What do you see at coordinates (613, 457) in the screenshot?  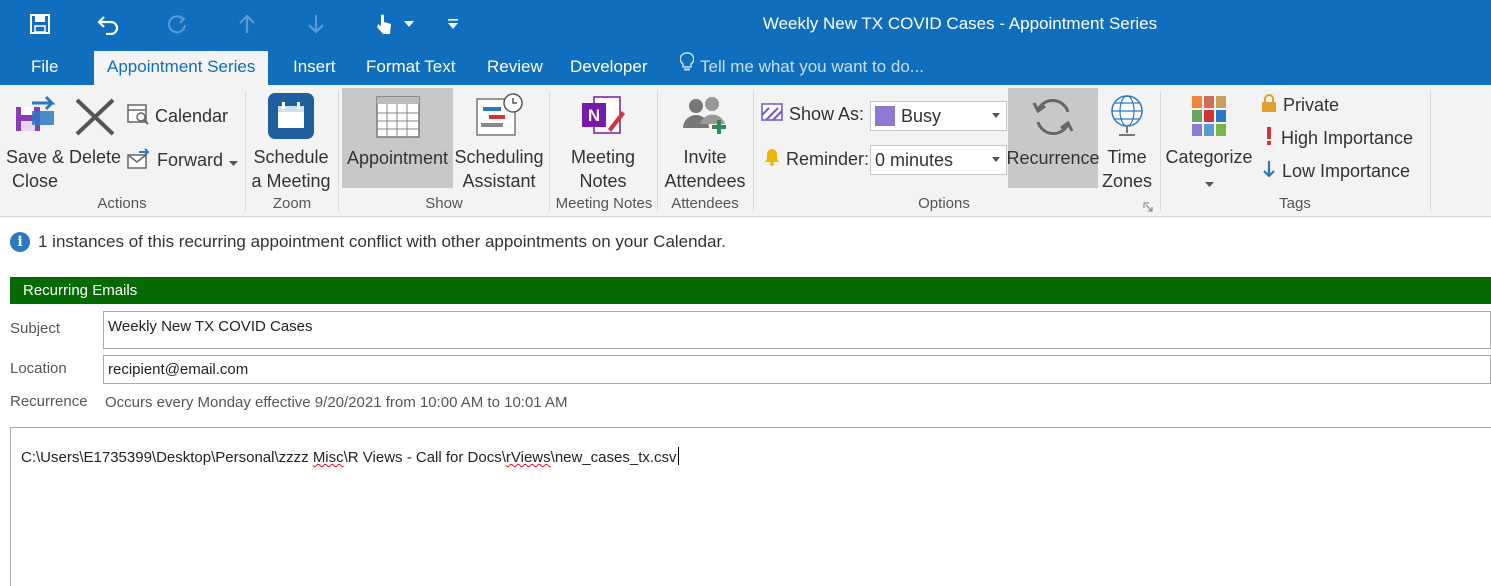 I see `body-text-part: \new_cases_tx.csv` at bounding box center [613, 457].